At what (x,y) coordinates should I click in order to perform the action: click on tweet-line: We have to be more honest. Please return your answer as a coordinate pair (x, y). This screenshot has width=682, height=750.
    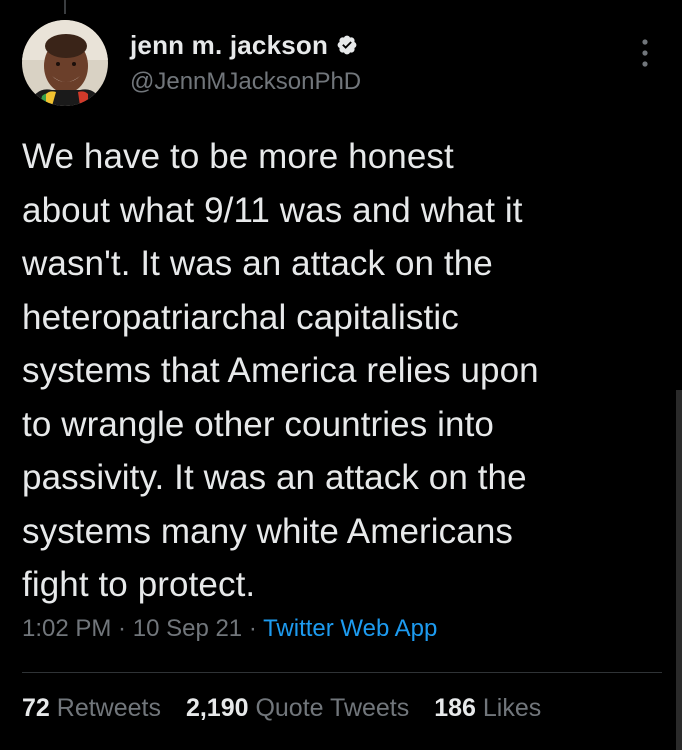
    Looking at the image, I should click on (238, 156).